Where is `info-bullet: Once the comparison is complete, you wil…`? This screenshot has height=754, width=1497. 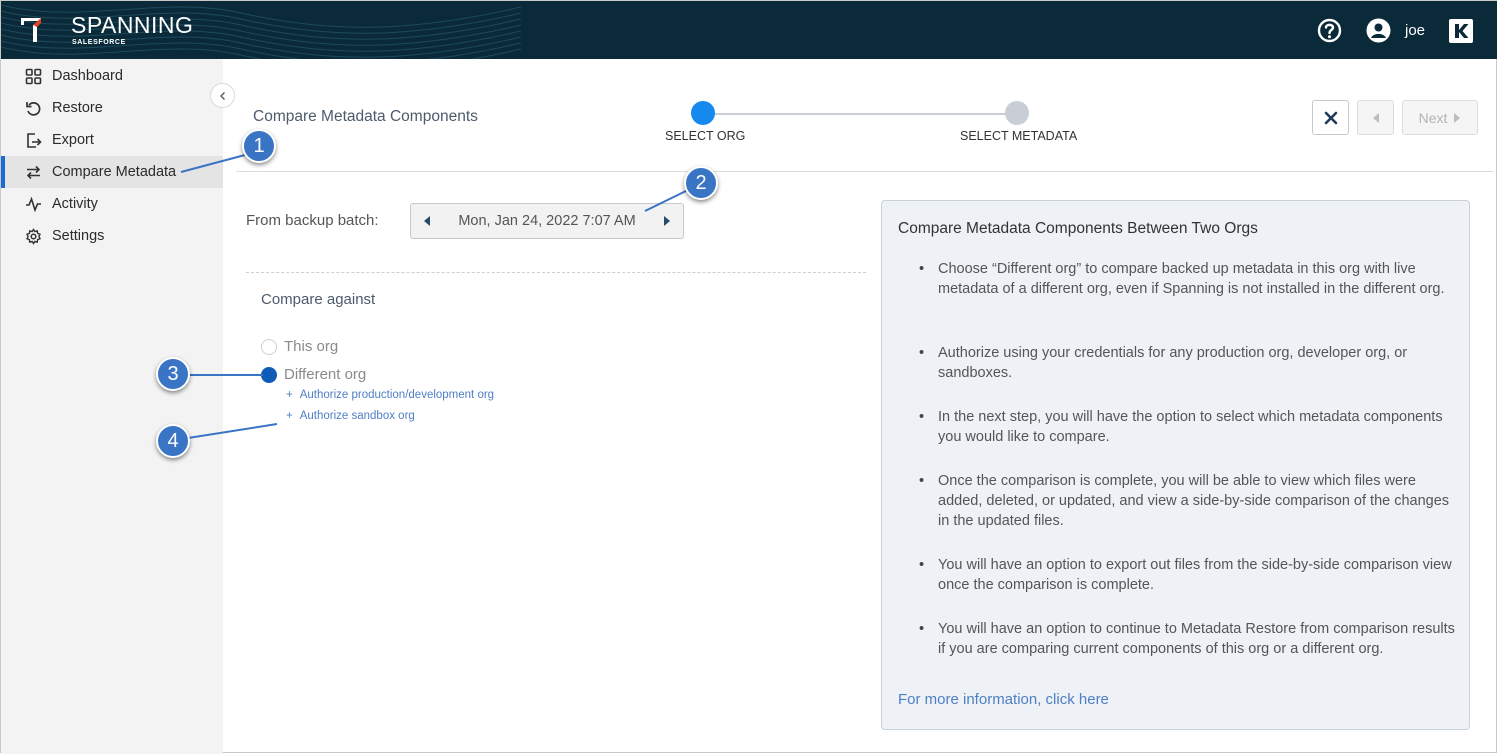 info-bullet: Once the comparison is complete, you wil… is located at coordinates (1188, 501).